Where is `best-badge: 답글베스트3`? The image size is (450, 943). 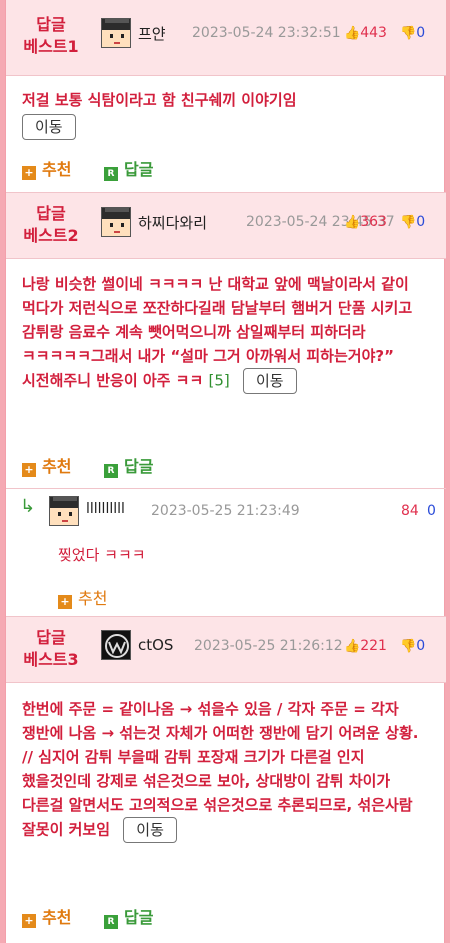
best-badge: 답글베스트3 is located at coordinates (51, 649).